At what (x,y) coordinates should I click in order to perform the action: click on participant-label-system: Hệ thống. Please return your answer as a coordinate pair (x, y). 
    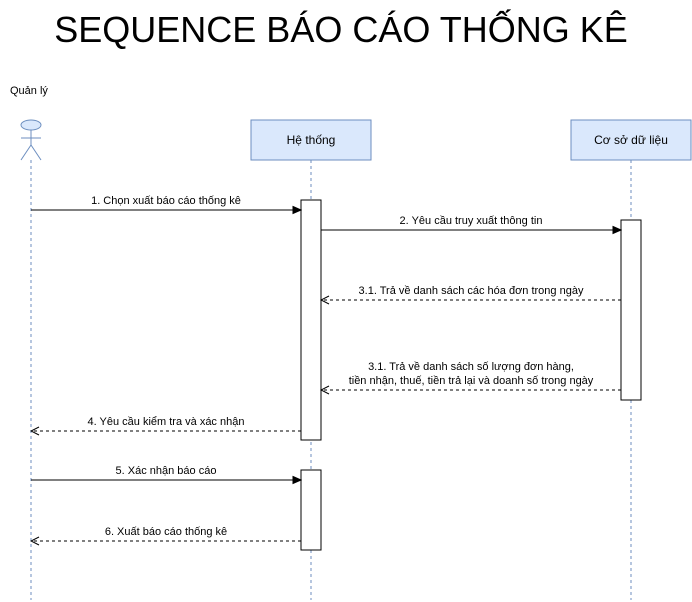
    Looking at the image, I should click on (311, 140).